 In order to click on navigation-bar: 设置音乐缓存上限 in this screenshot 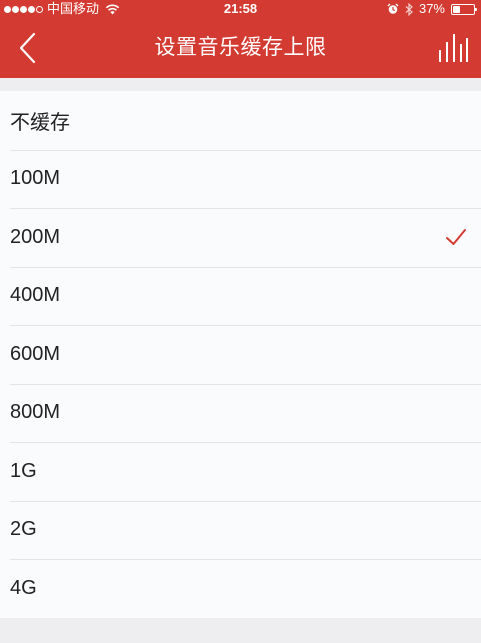, I will do `click(240, 48)`.